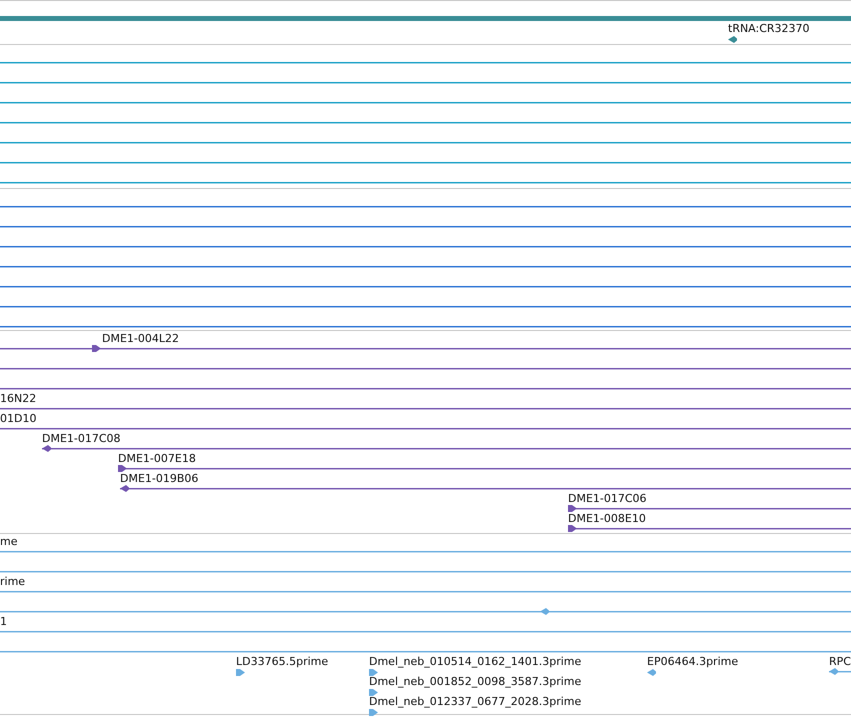 This screenshot has height=721, width=851. What do you see at coordinates (159, 478) in the screenshot?
I see `feature-label: DME1-019B06` at bounding box center [159, 478].